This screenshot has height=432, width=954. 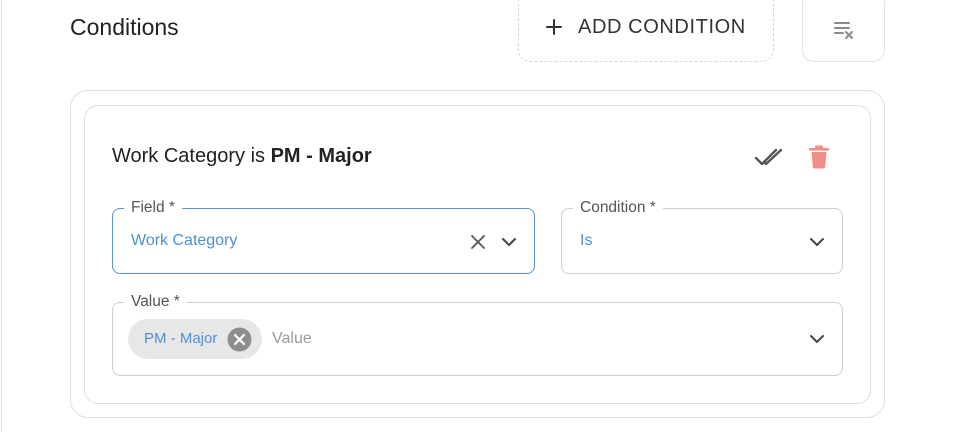 I want to click on value-select: Value * PM - Major, so click(x=477, y=334).